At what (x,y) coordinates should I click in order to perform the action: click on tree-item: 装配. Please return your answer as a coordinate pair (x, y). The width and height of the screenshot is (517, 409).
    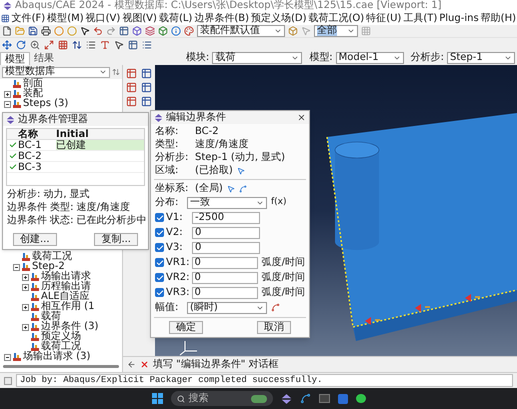
    Looking at the image, I should click on (33, 94).